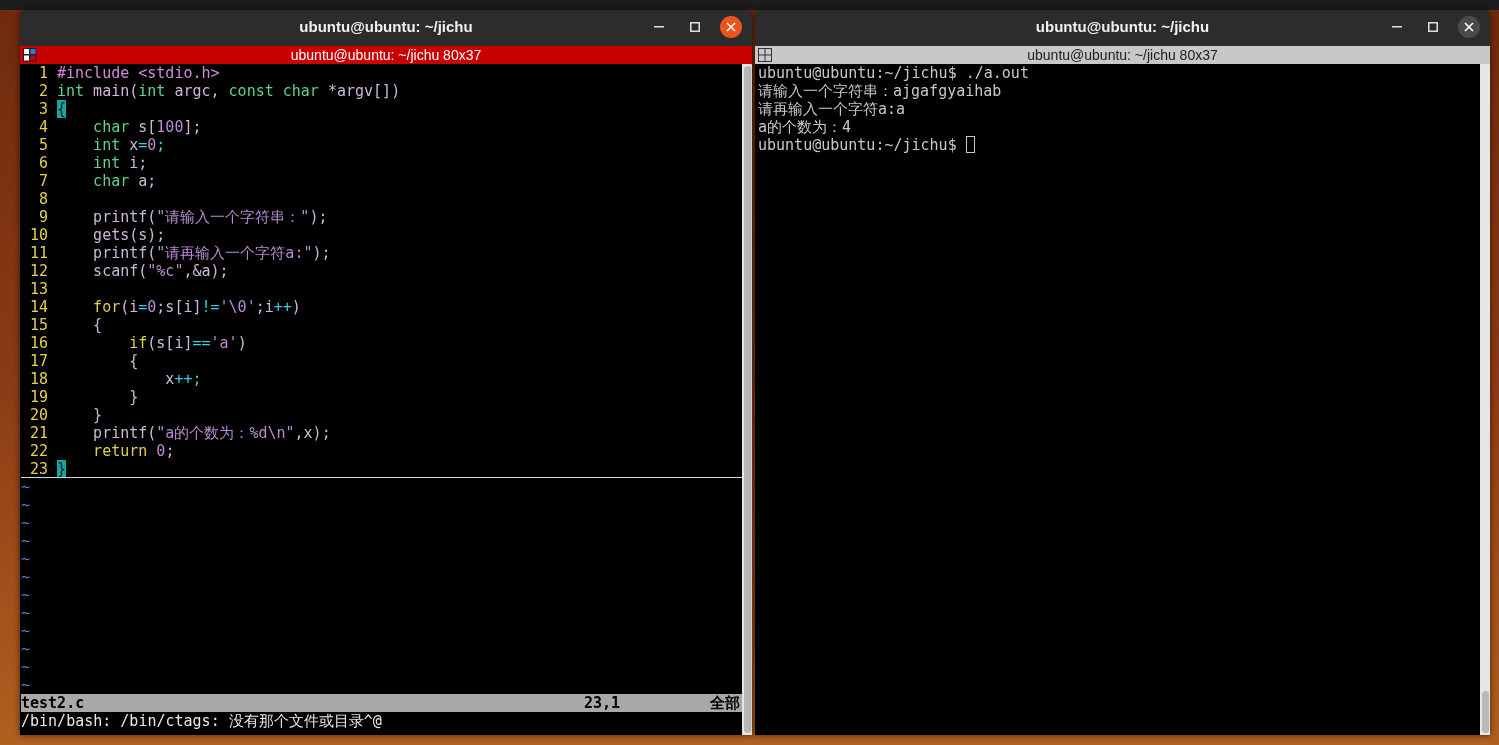 This screenshot has height=745, width=1499. What do you see at coordinates (42, 108) in the screenshot?
I see `line-number: 3` at bounding box center [42, 108].